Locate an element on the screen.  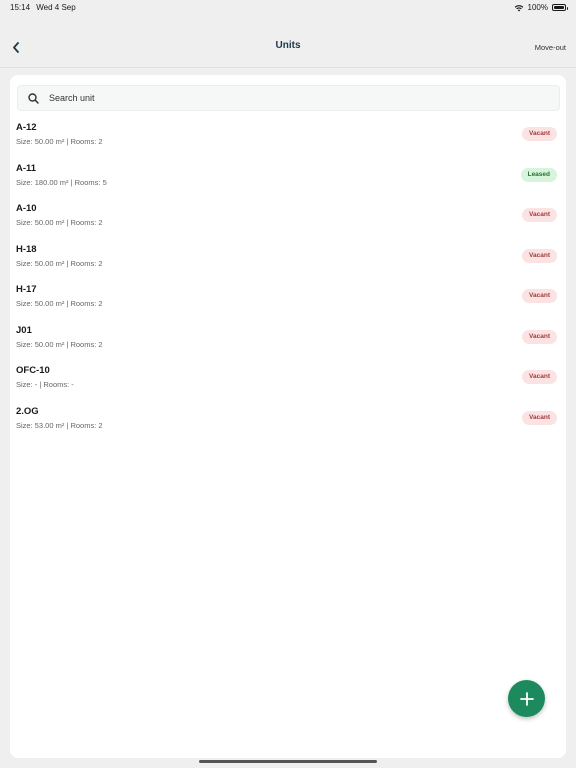
battery-percent: 100% is located at coordinates (537, 7).